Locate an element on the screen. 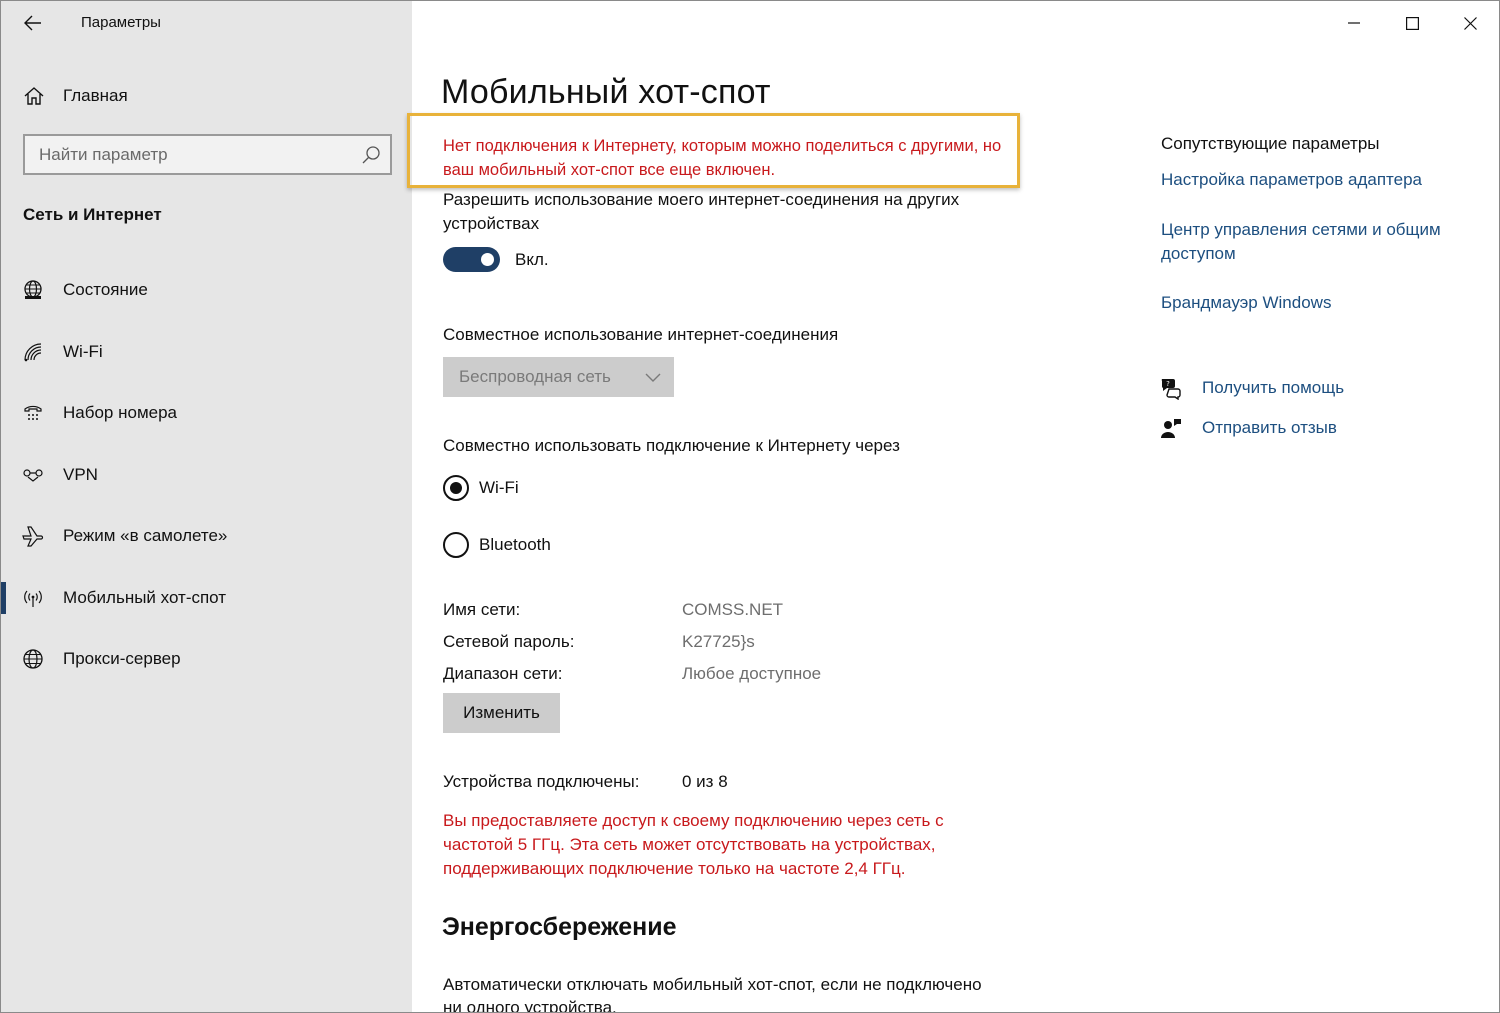 The image size is (1500, 1013). maximize-button is located at coordinates (1412, 23).